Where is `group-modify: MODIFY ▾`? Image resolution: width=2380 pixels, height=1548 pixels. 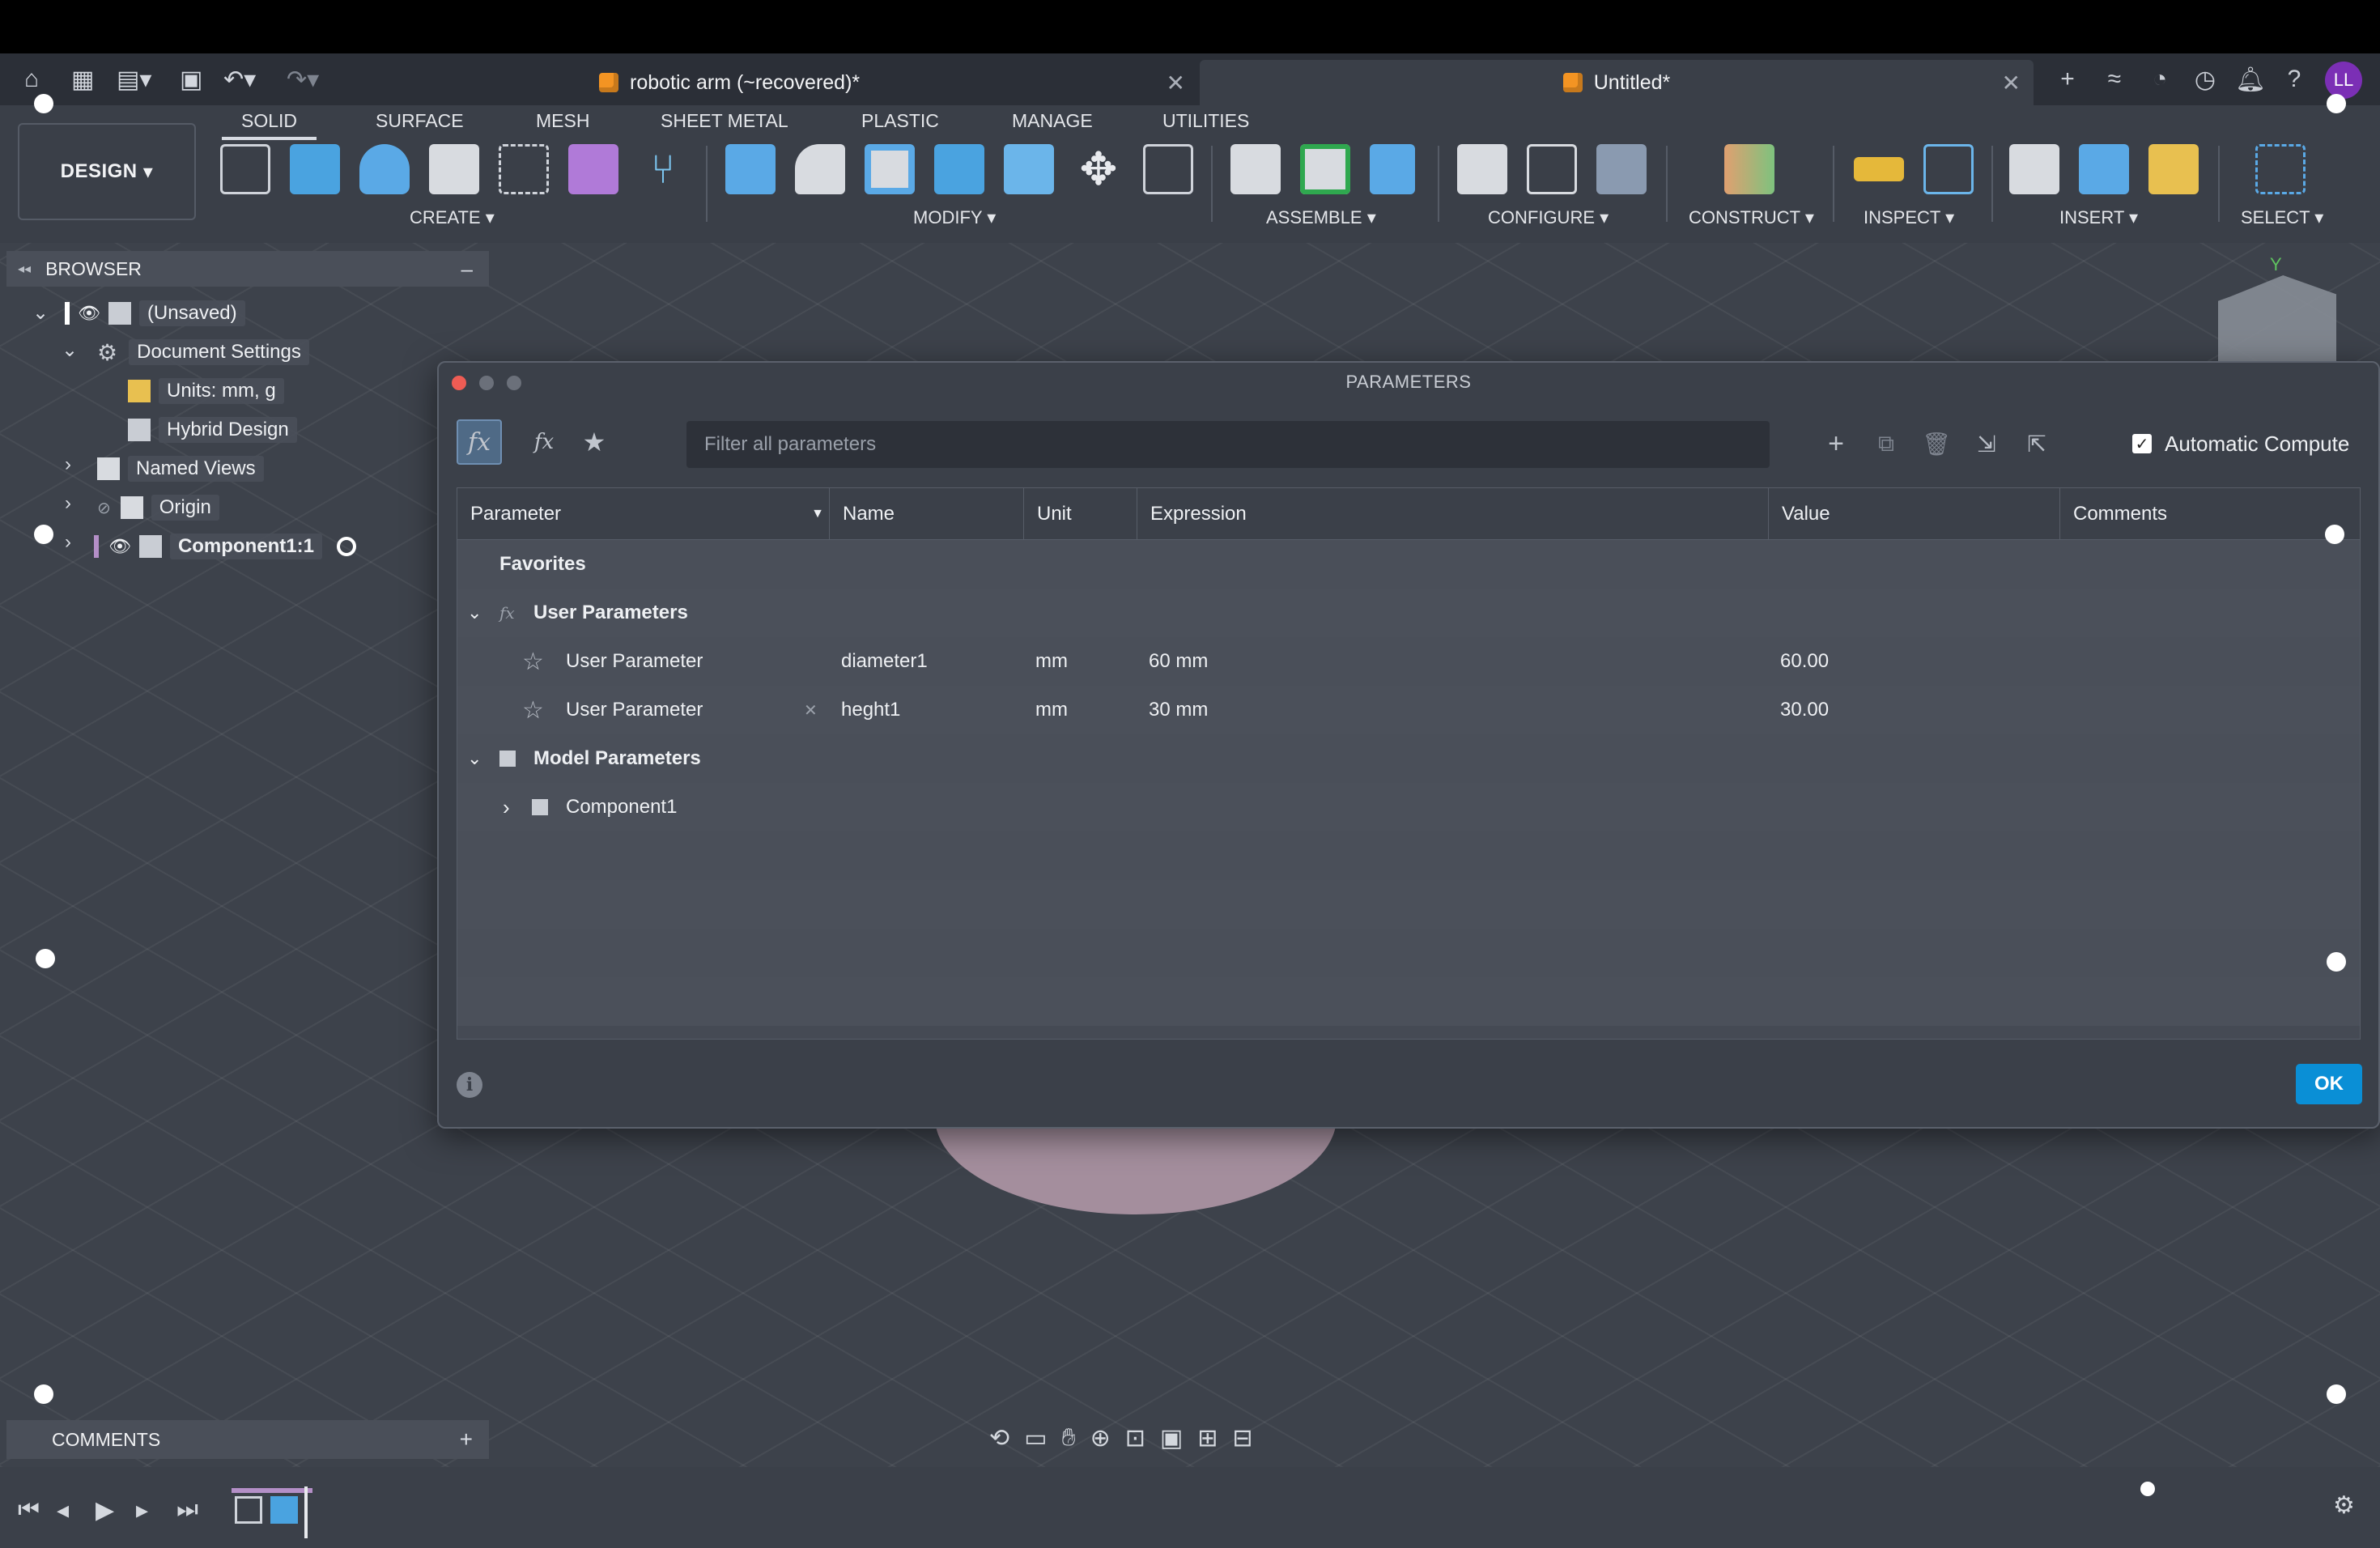
group-modify: MODIFY ▾ is located at coordinates (955, 218).